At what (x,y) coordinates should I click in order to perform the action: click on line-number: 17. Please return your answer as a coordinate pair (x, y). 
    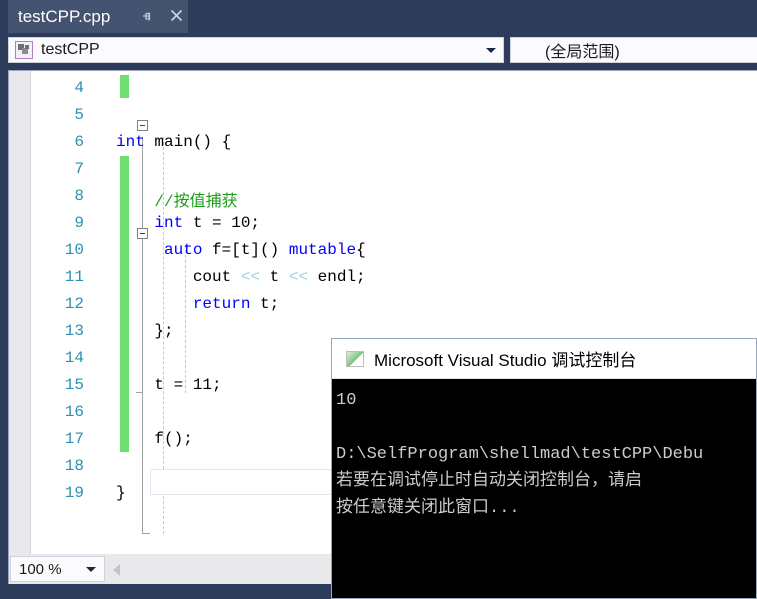
    Looking at the image, I should click on (74, 439).